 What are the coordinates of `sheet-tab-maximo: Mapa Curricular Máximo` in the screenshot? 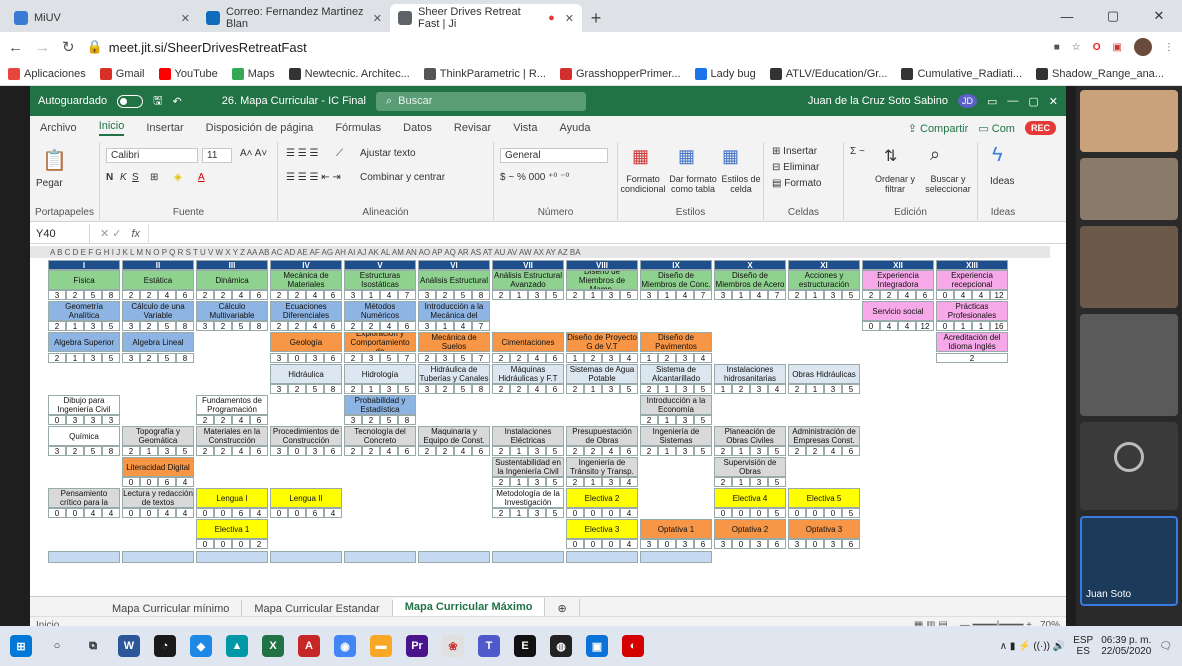 It's located at (469, 608).